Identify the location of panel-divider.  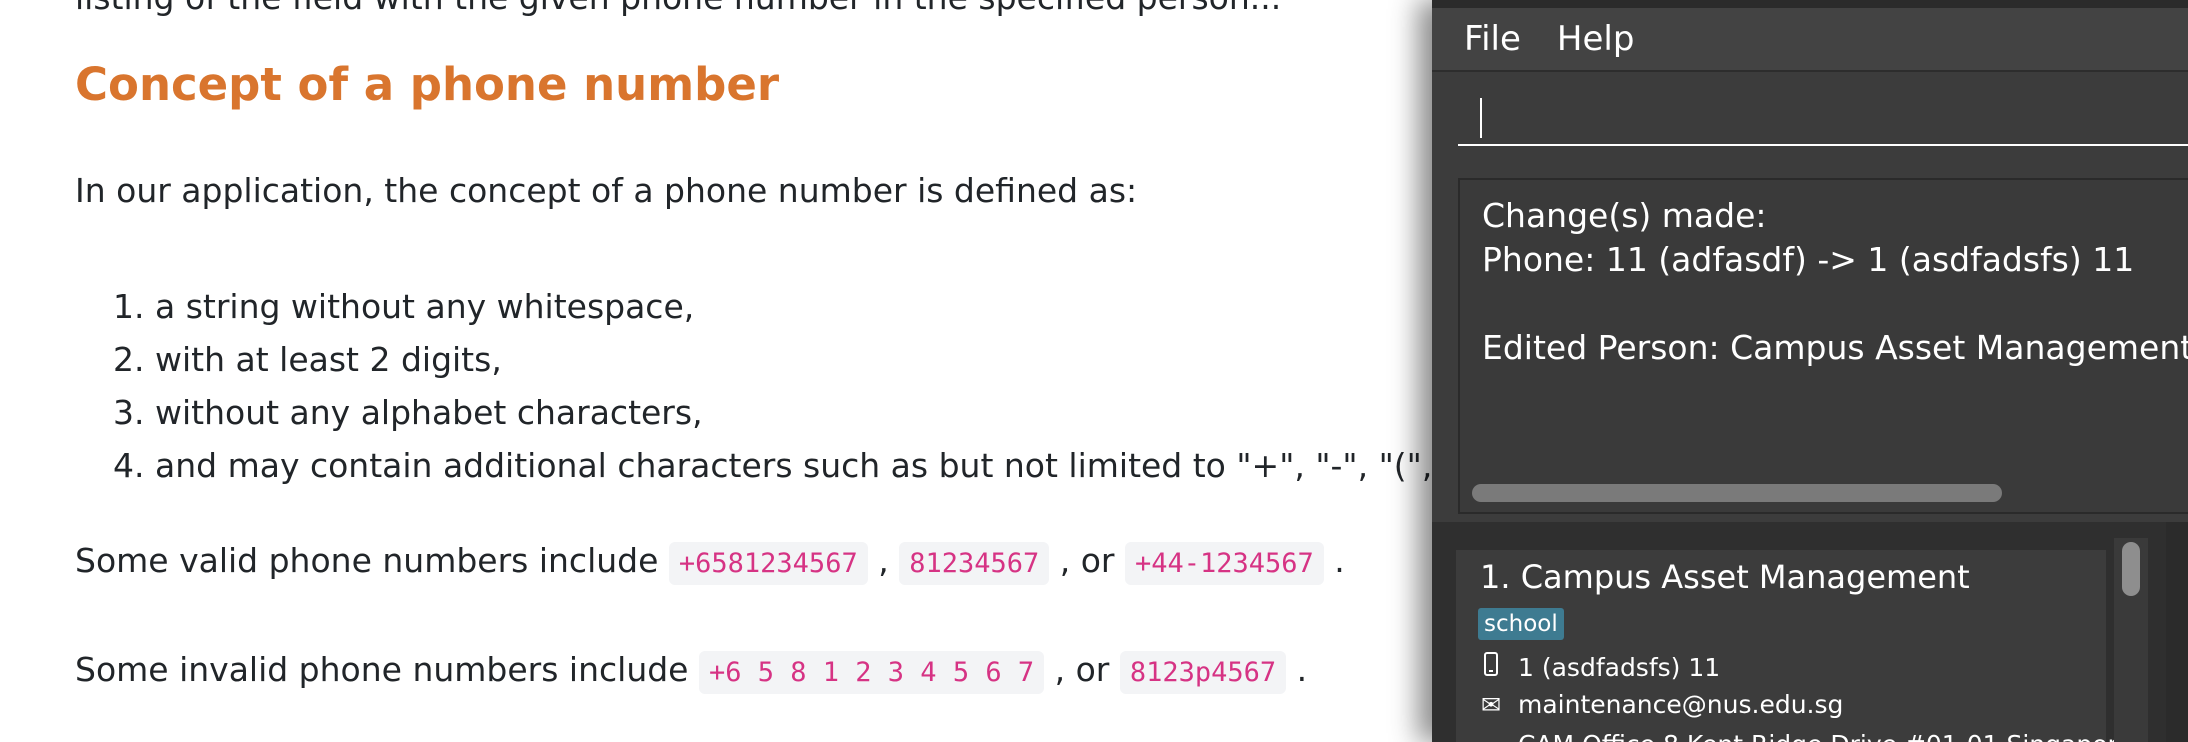
(2177, 632).